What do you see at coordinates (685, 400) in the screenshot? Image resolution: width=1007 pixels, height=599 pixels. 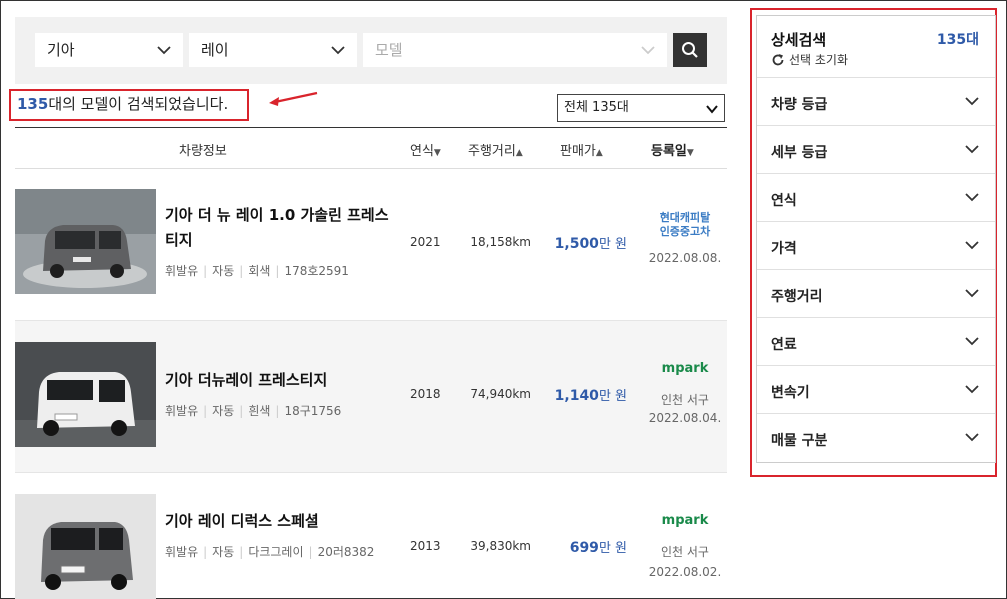 I see `car-location: 인천 서구` at bounding box center [685, 400].